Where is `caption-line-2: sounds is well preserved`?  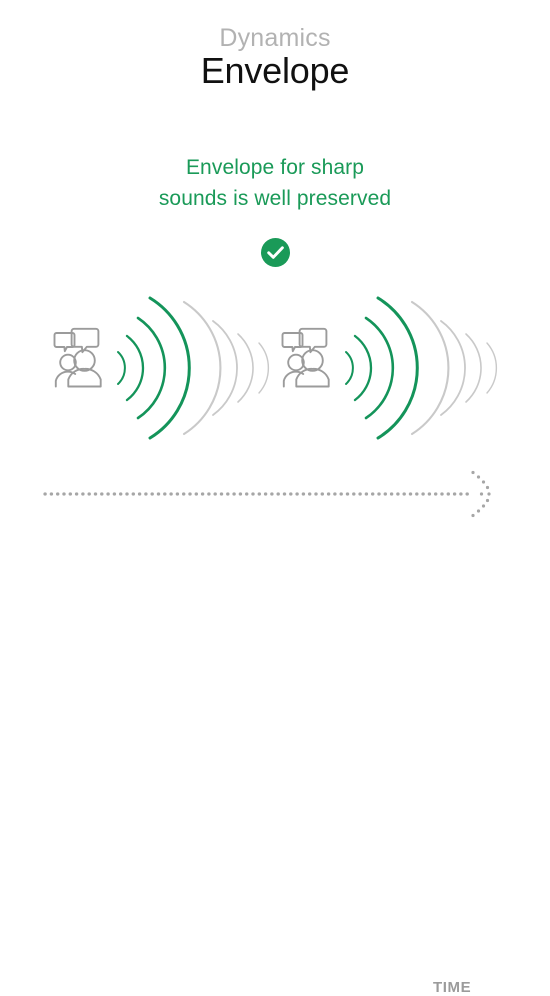
caption-line-2: sounds is well preserved is located at coordinates (275, 198).